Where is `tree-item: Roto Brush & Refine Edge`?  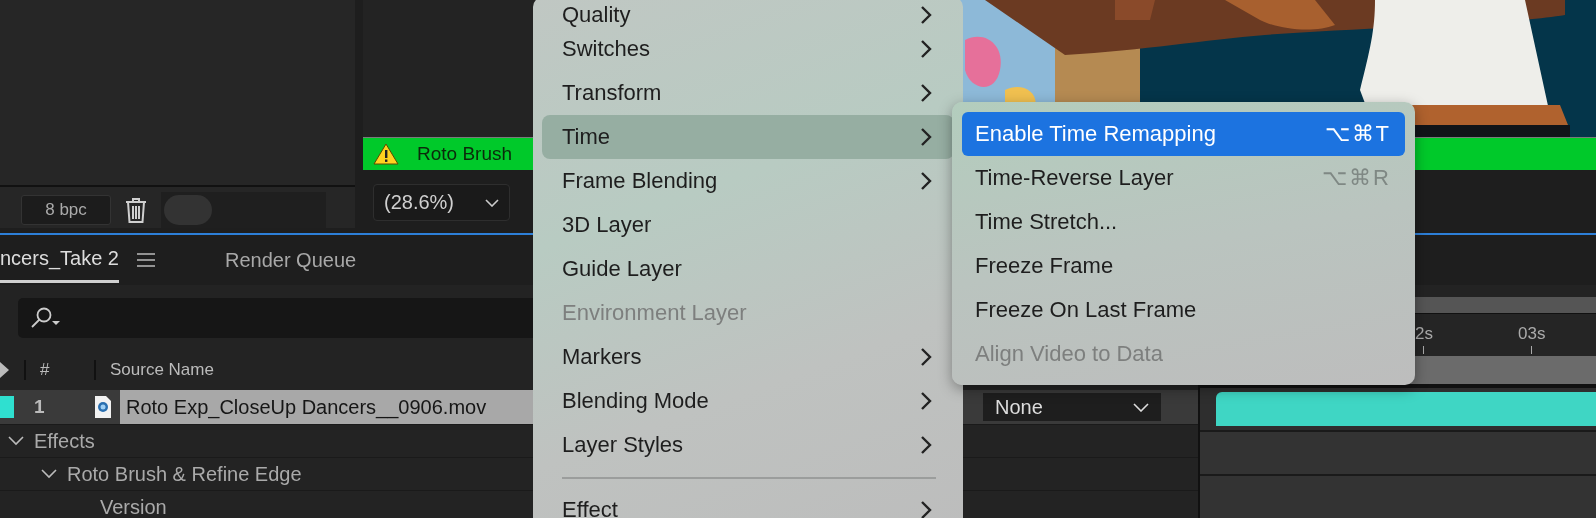 tree-item: Roto Brush & Refine Edge is located at coordinates (184, 474).